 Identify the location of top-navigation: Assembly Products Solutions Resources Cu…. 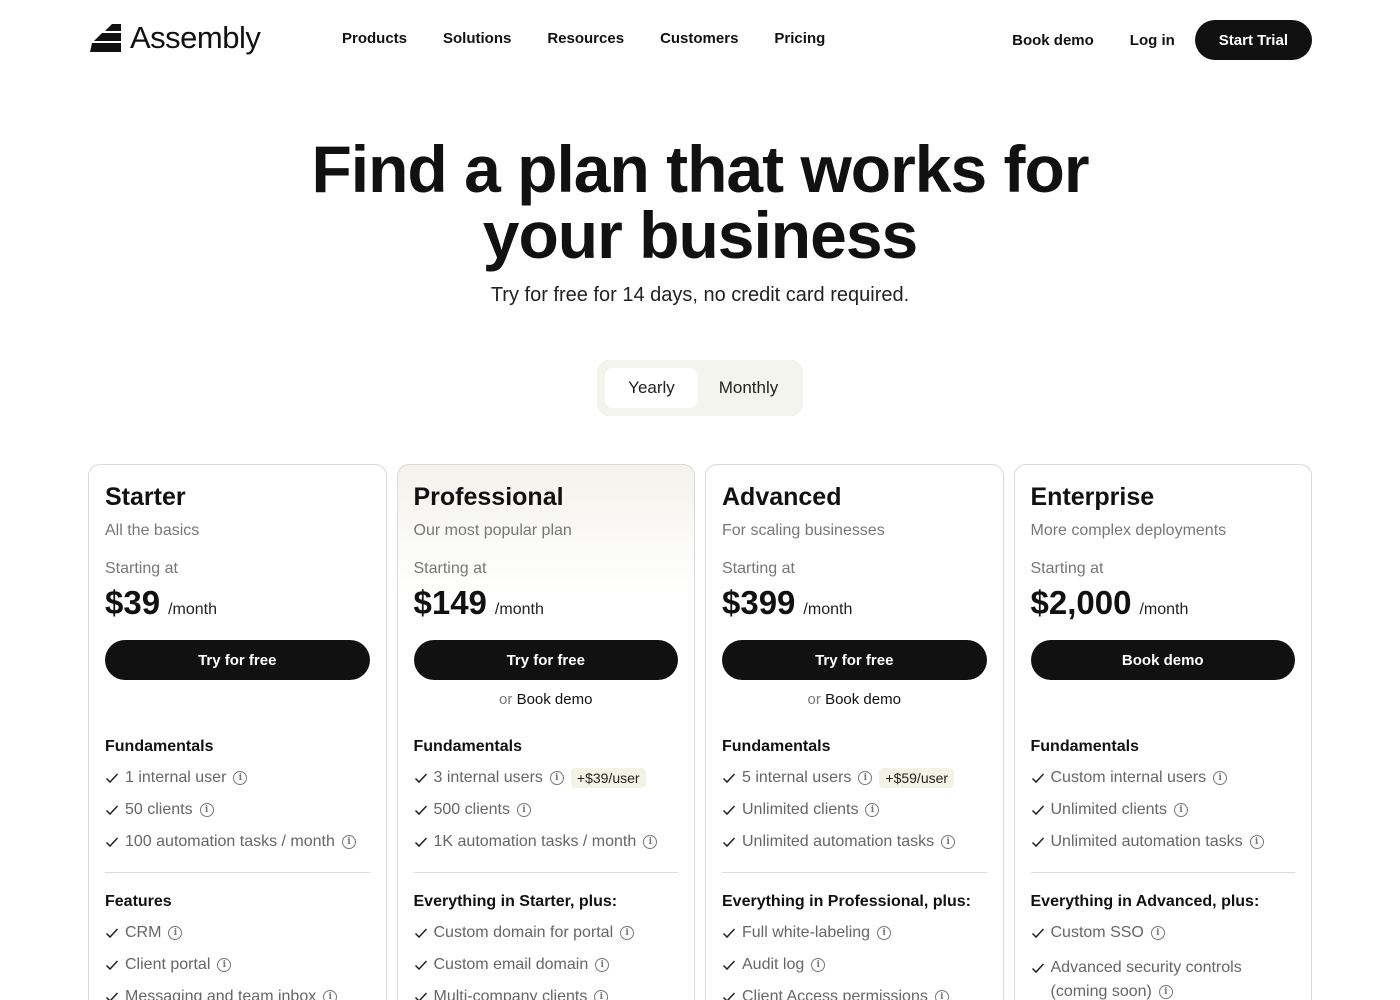
(700, 40).